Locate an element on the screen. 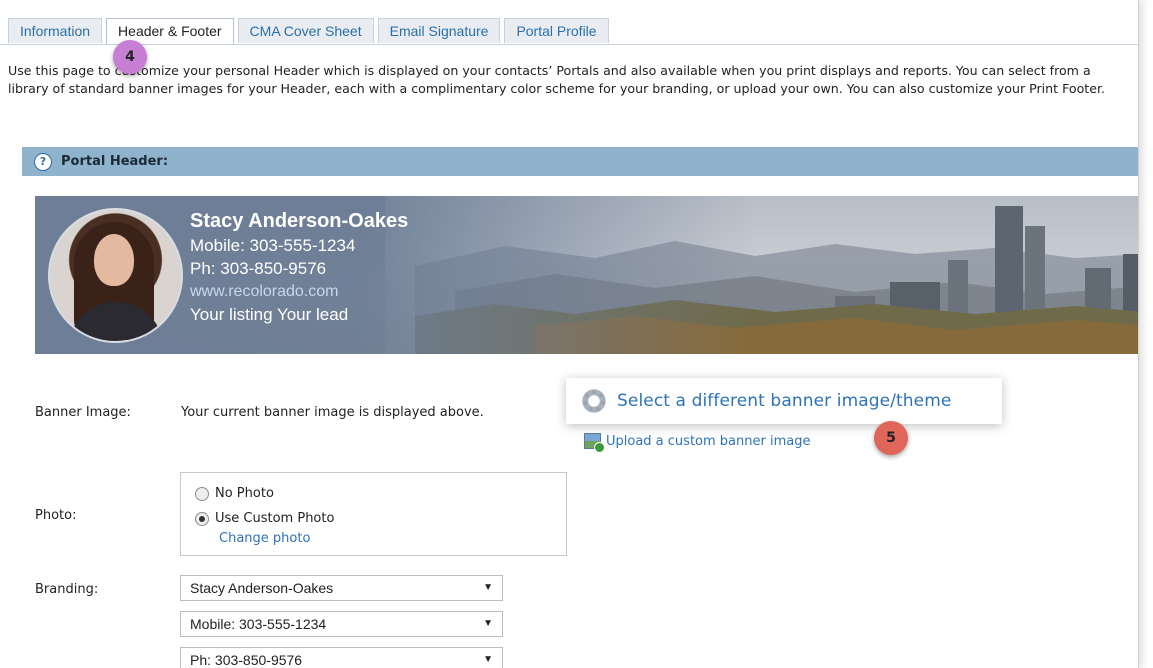 This screenshot has height=668, width=1153. select-banner-callout: Select a different banner image/theme is located at coordinates (784, 401).